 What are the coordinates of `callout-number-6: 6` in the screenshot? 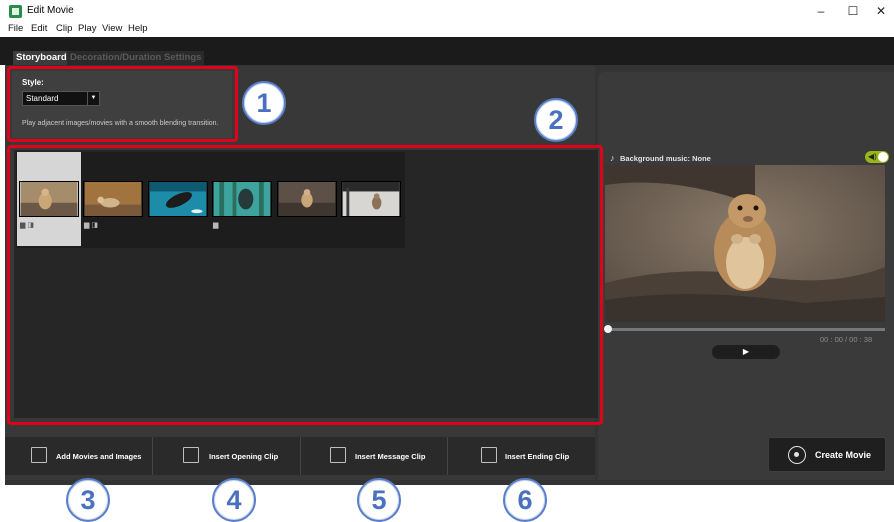 It's located at (525, 500).